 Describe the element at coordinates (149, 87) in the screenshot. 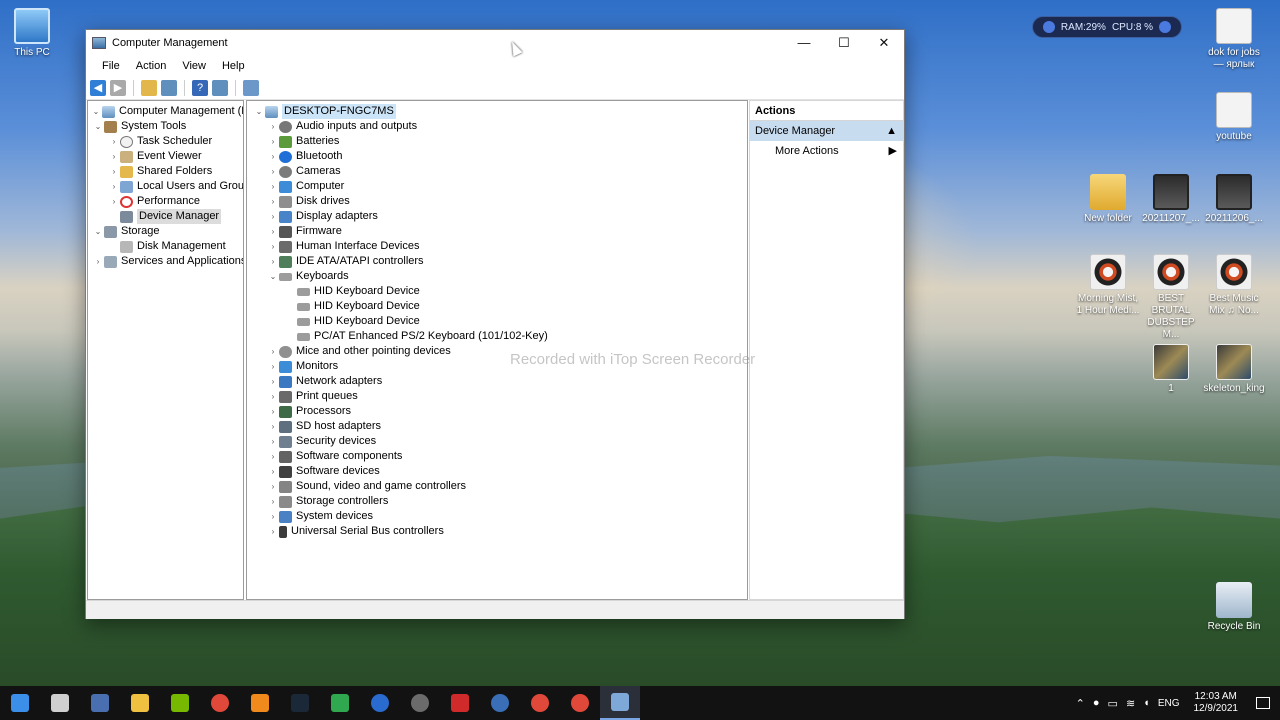

I see `up-folder-icon` at that location.